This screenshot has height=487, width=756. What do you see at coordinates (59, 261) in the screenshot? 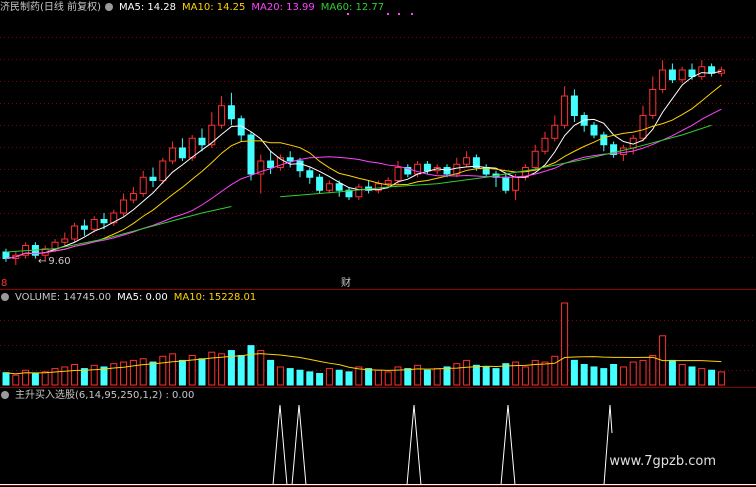
I see `low-price-value: 9.60` at bounding box center [59, 261].